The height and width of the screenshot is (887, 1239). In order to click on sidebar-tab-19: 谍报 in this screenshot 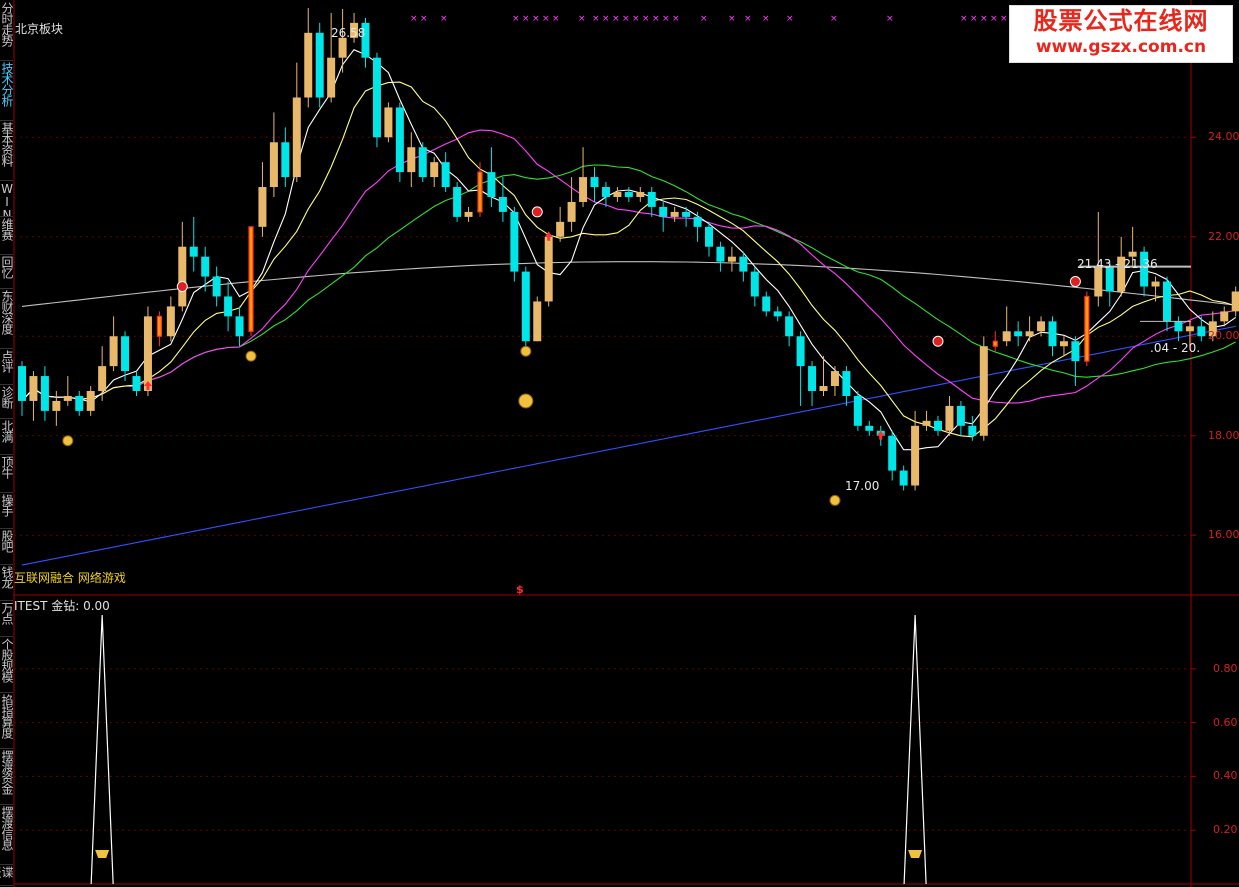, I will do `click(6, 876)`.